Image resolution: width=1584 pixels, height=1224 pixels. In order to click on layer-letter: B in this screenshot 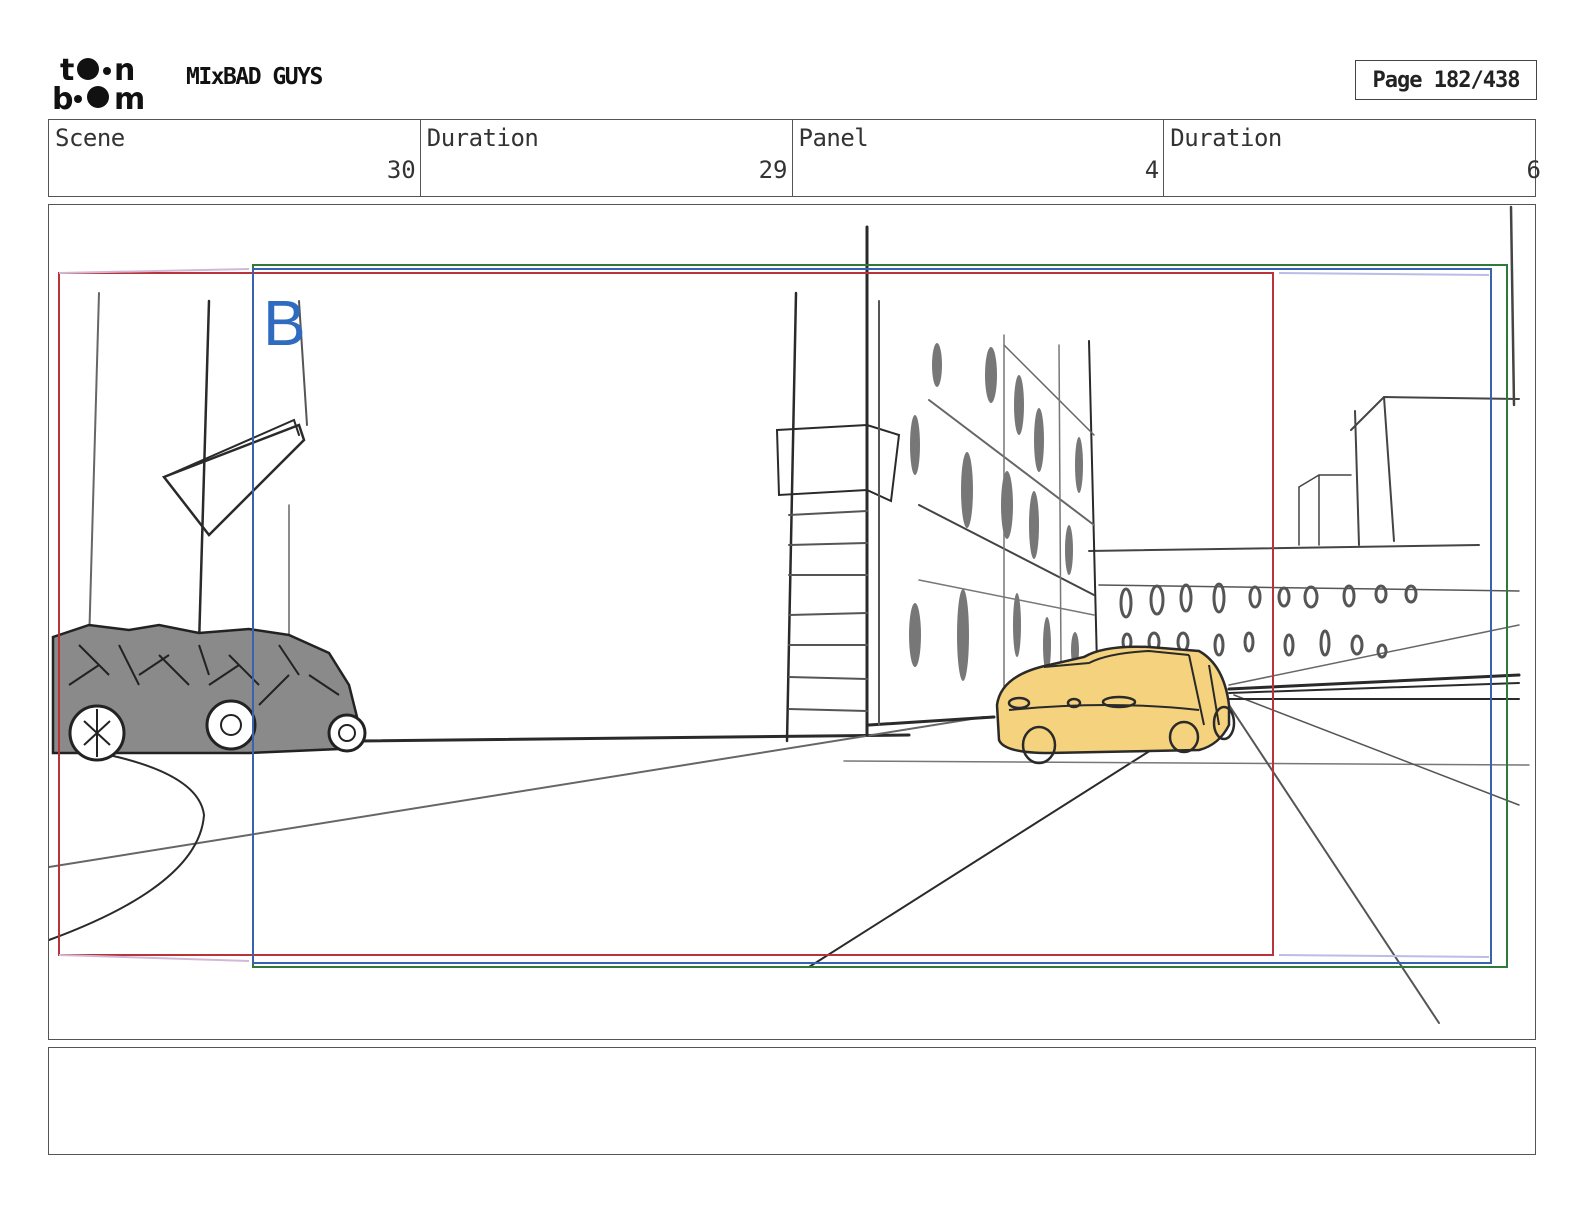, I will do `click(284, 323)`.